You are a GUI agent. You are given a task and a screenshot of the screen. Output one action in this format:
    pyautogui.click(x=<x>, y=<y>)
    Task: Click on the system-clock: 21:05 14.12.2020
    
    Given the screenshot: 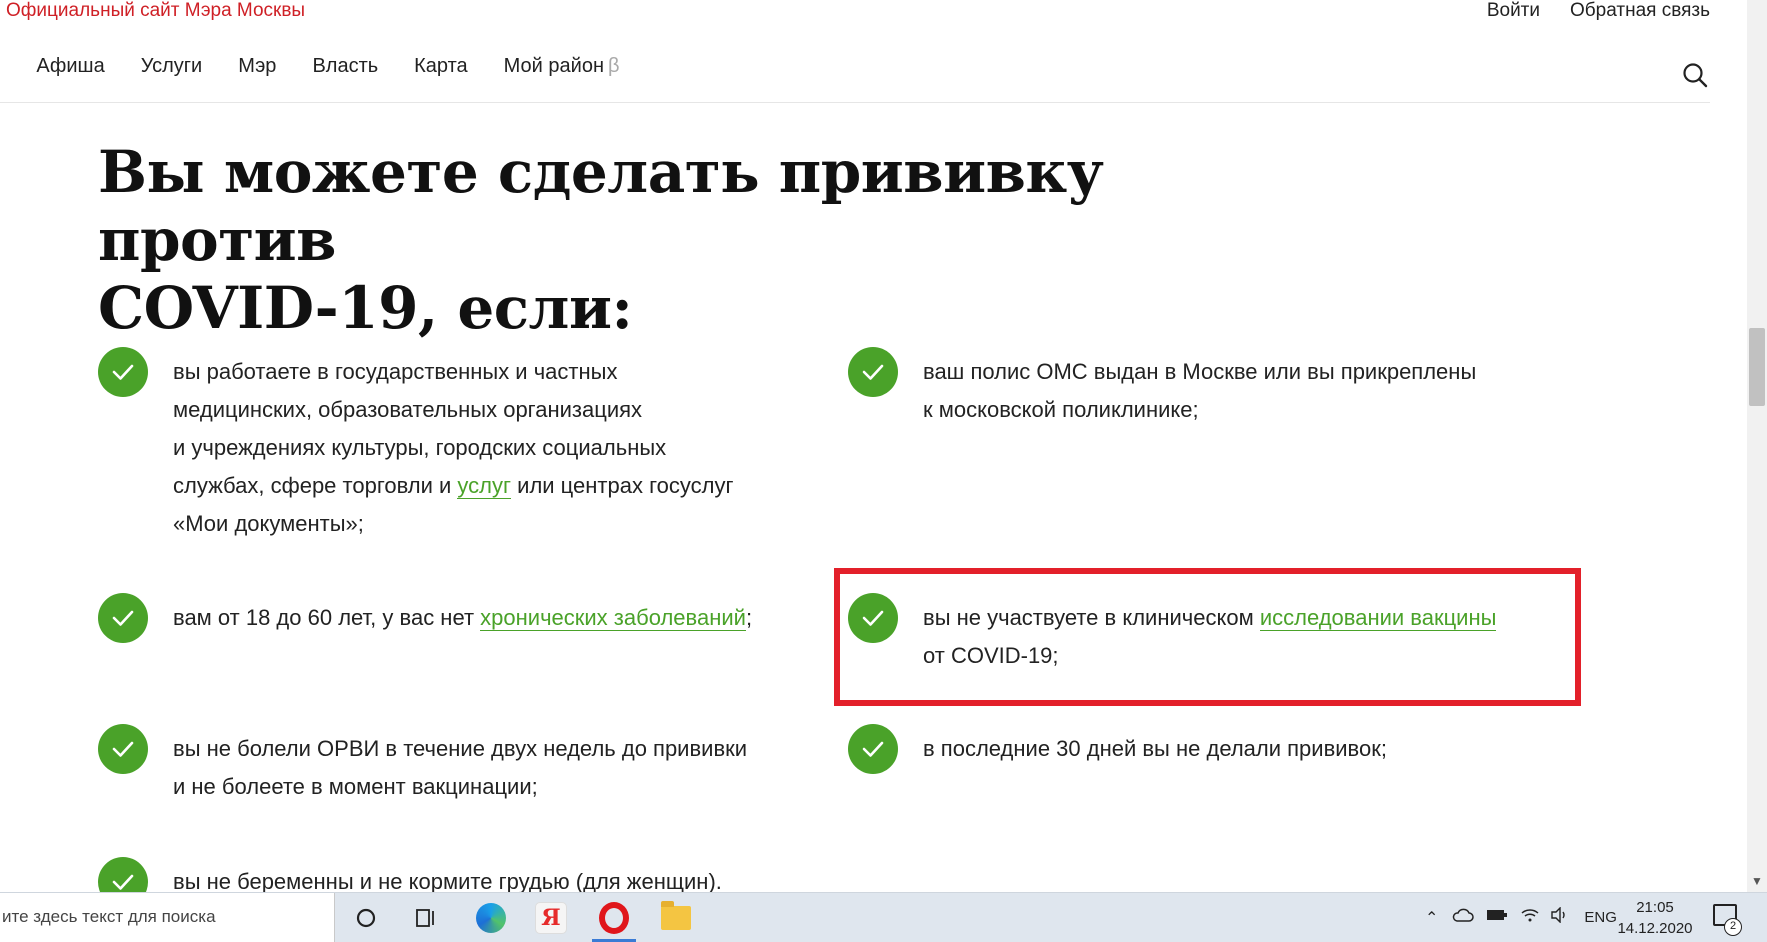 What is the action you would take?
    pyautogui.click(x=1655, y=918)
    